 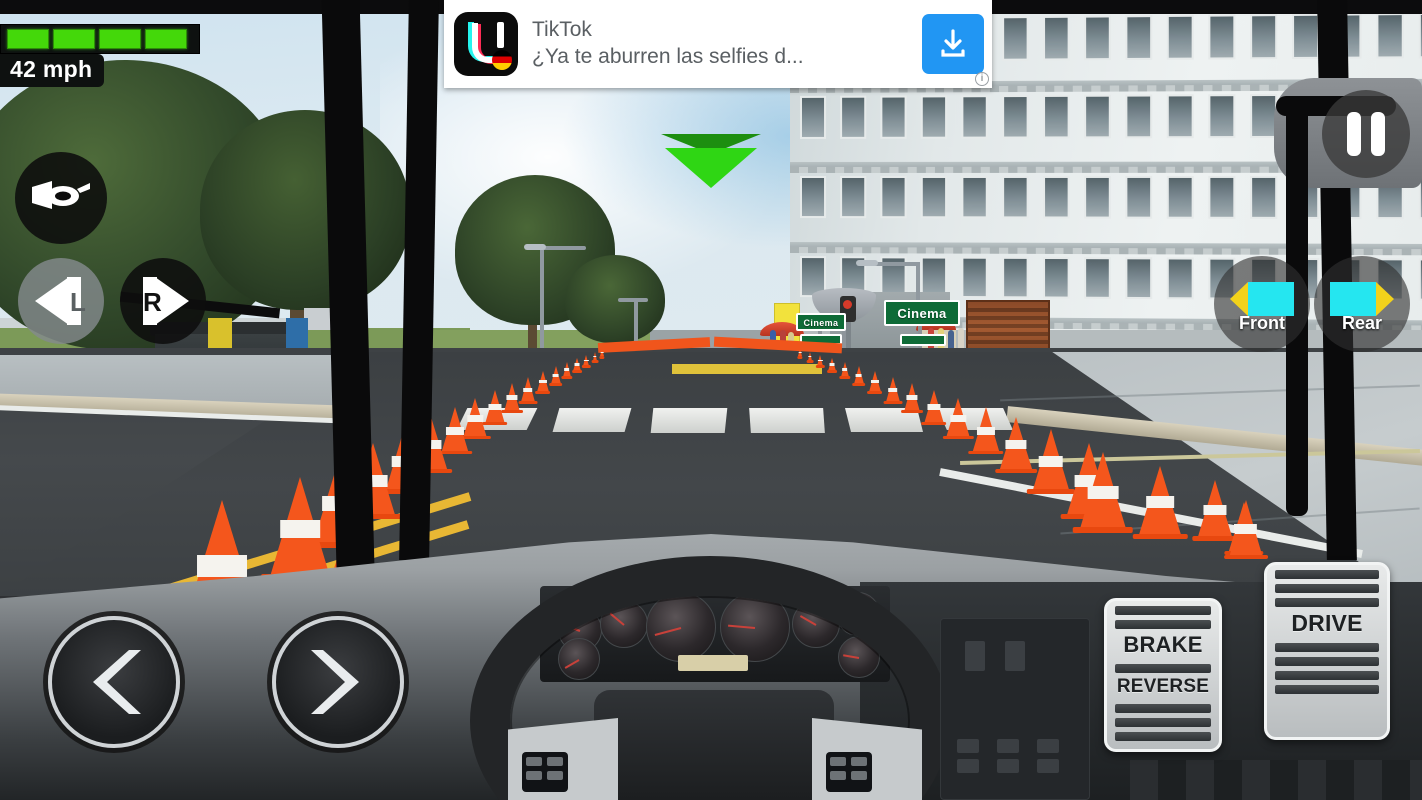 I want to click on pause-button, so click(x=1366, y=134).